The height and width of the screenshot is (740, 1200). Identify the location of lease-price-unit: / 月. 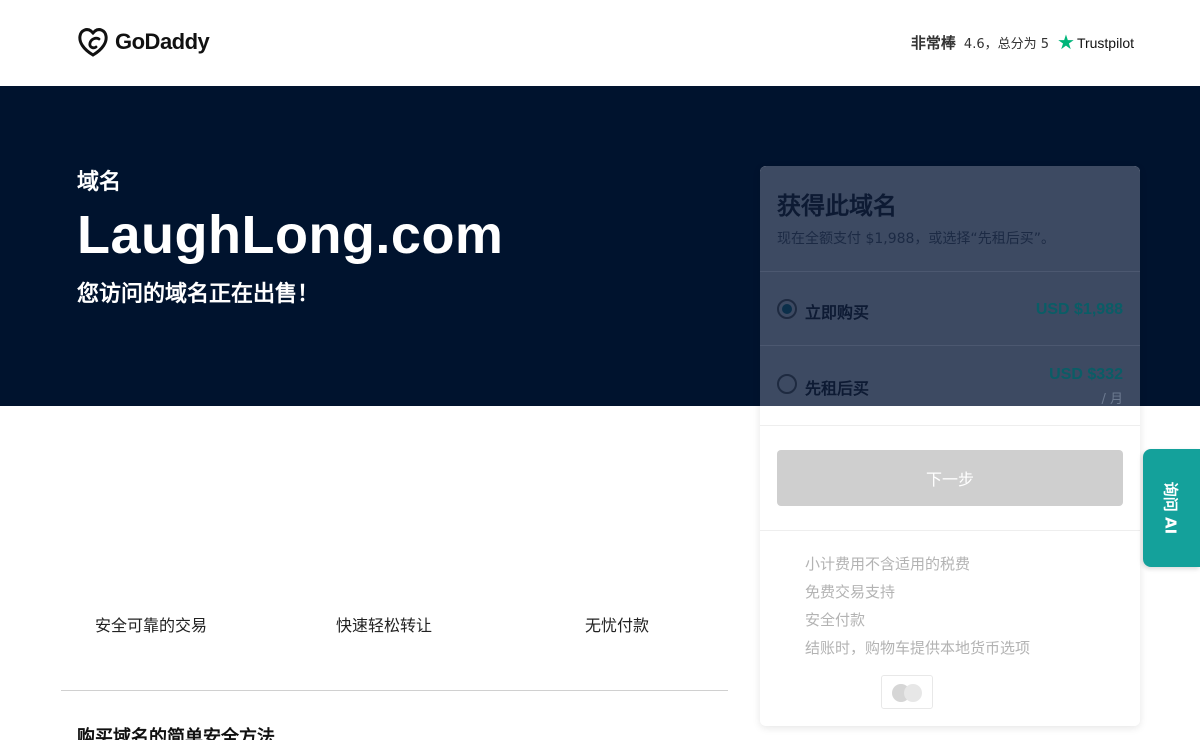
(1112, 399).